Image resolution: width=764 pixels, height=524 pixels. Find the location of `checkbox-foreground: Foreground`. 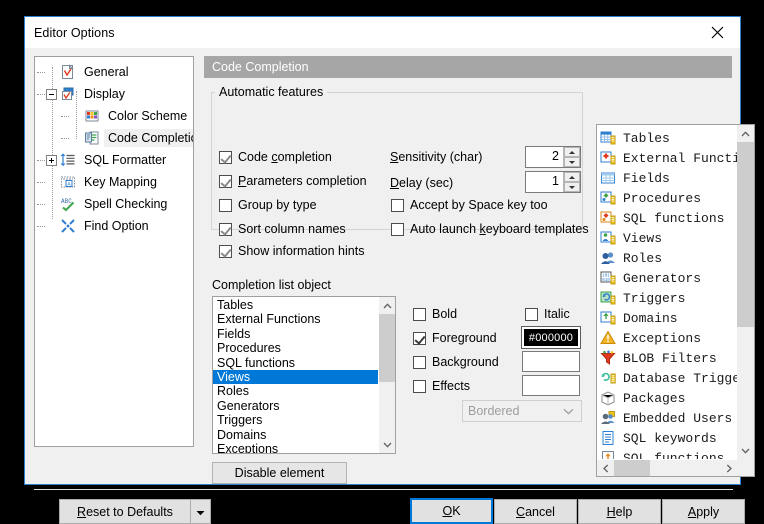

checkbox-foreground: Foreground is located at coordinates (455, 338).